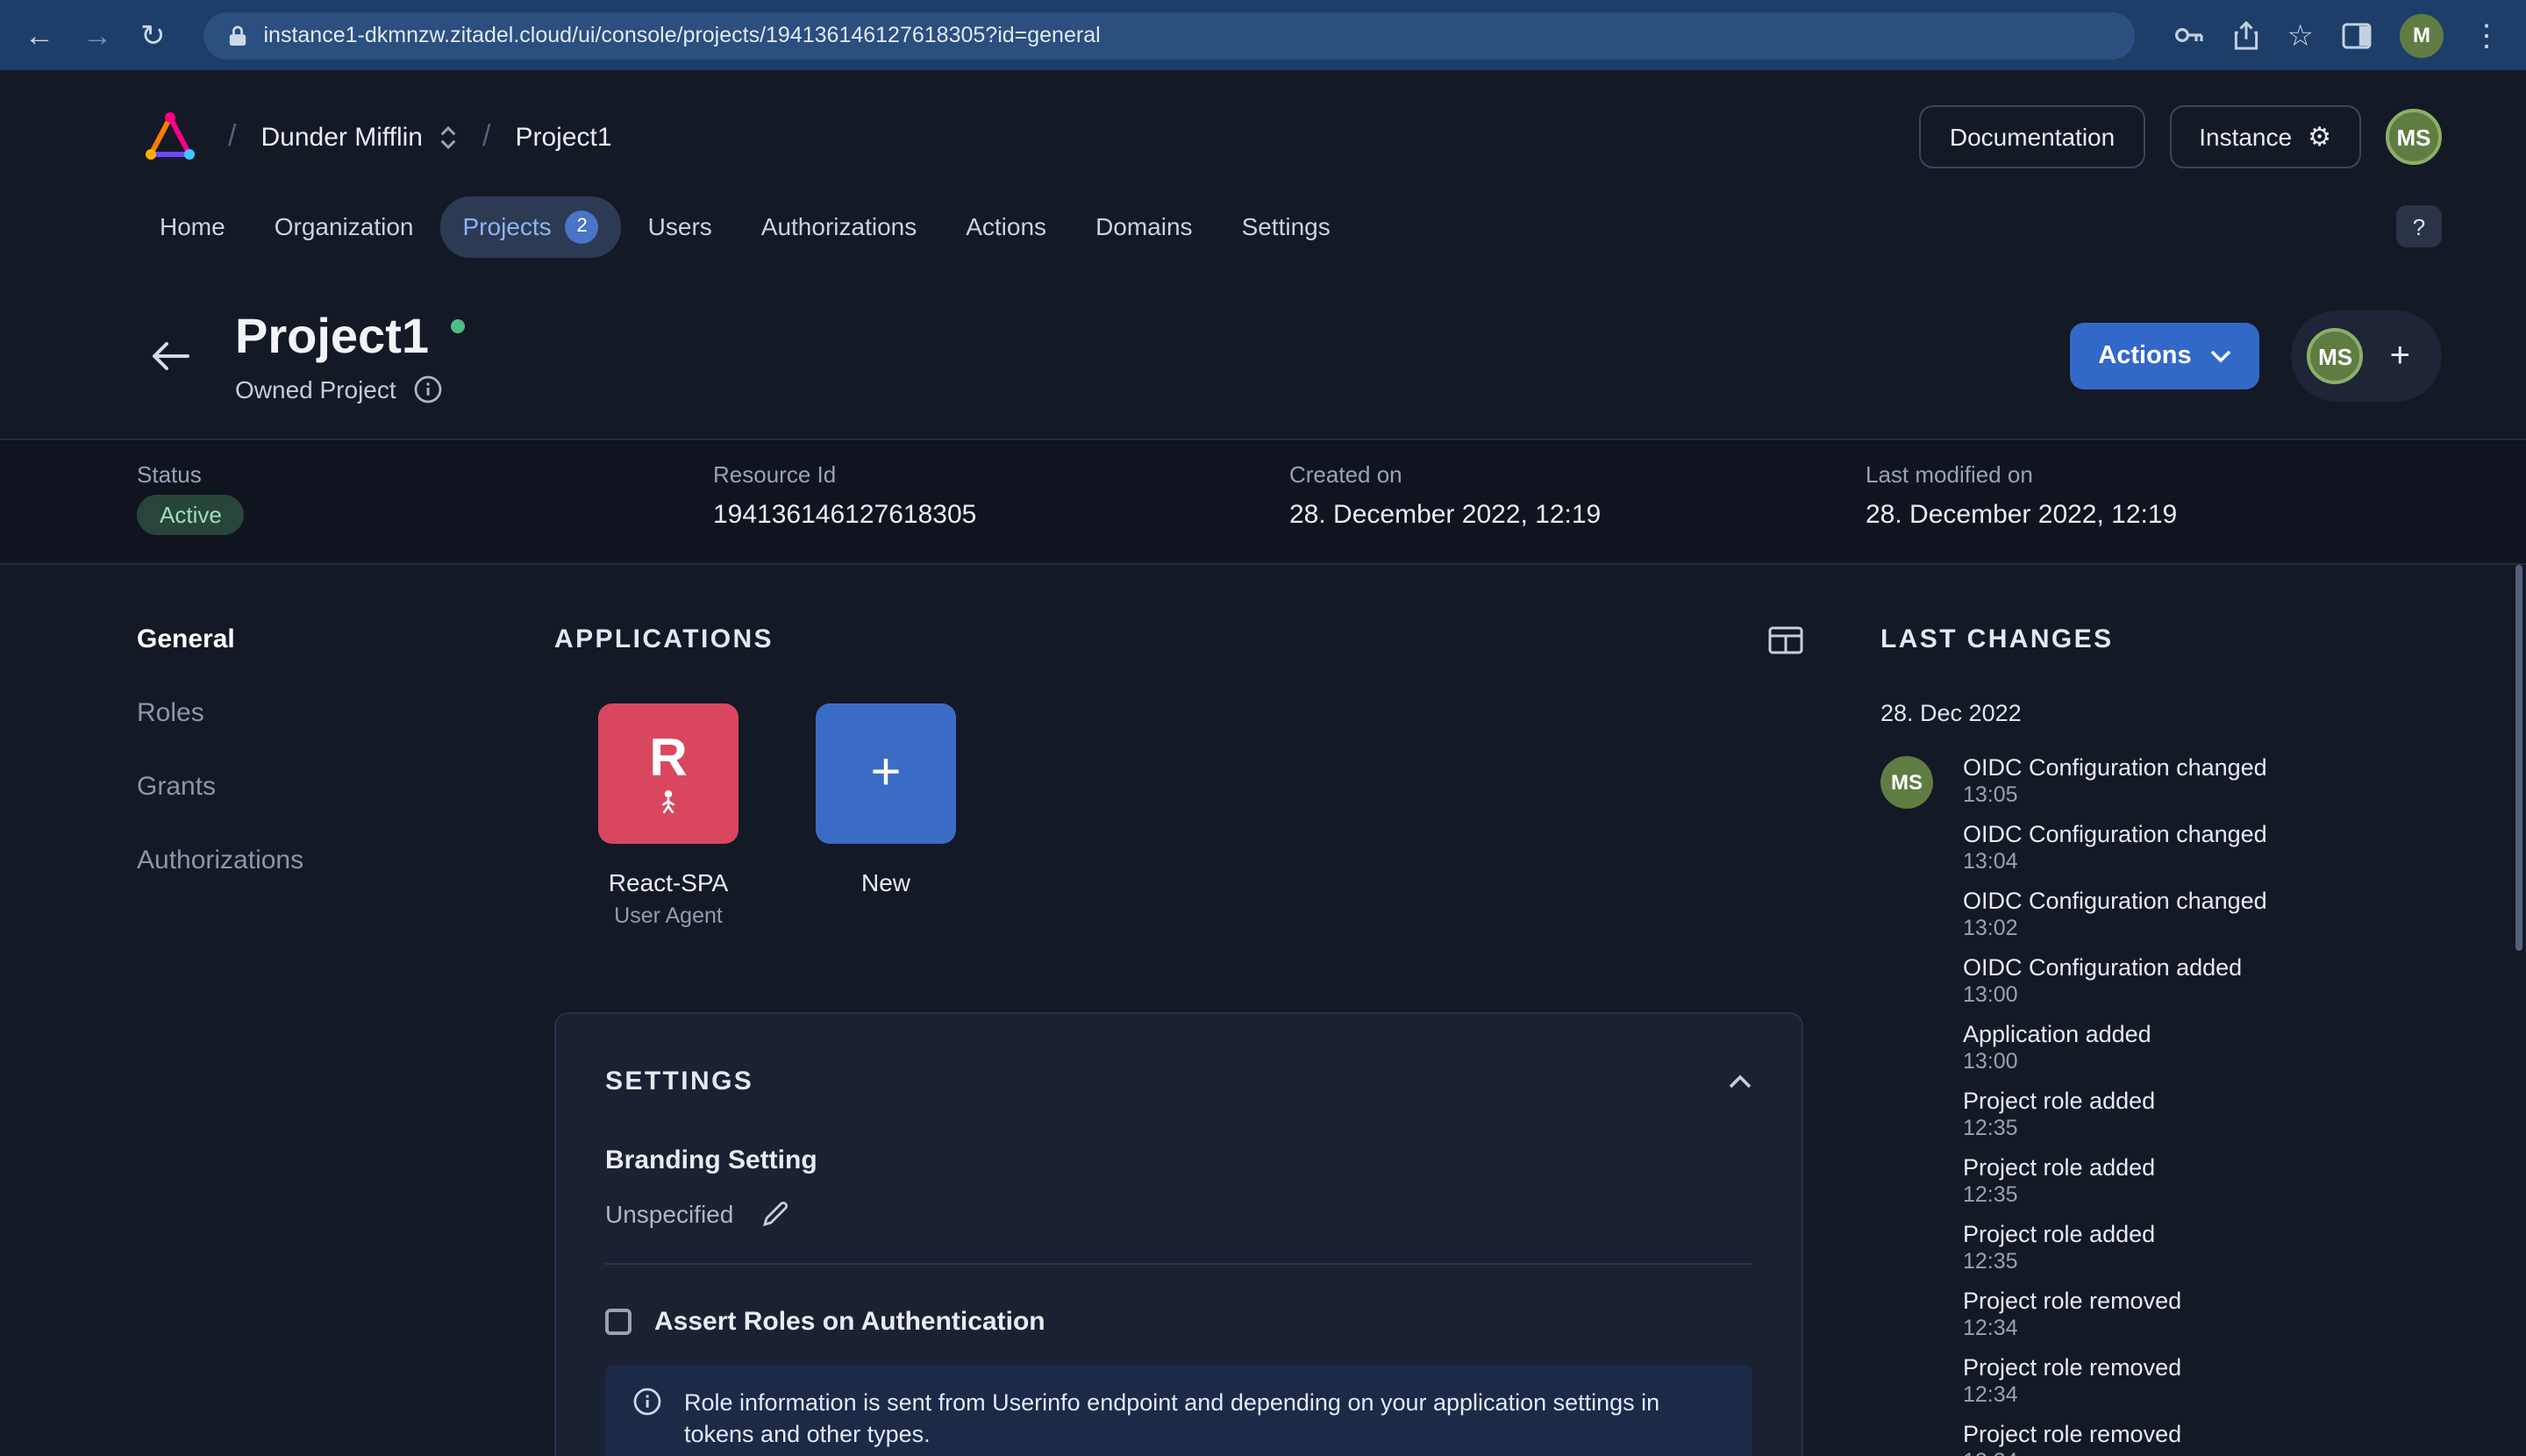  What do you see at coordinates (2366, 356) in the screenshot?
I see `project-members-group: MS +` at bounding box center [2366, 356].